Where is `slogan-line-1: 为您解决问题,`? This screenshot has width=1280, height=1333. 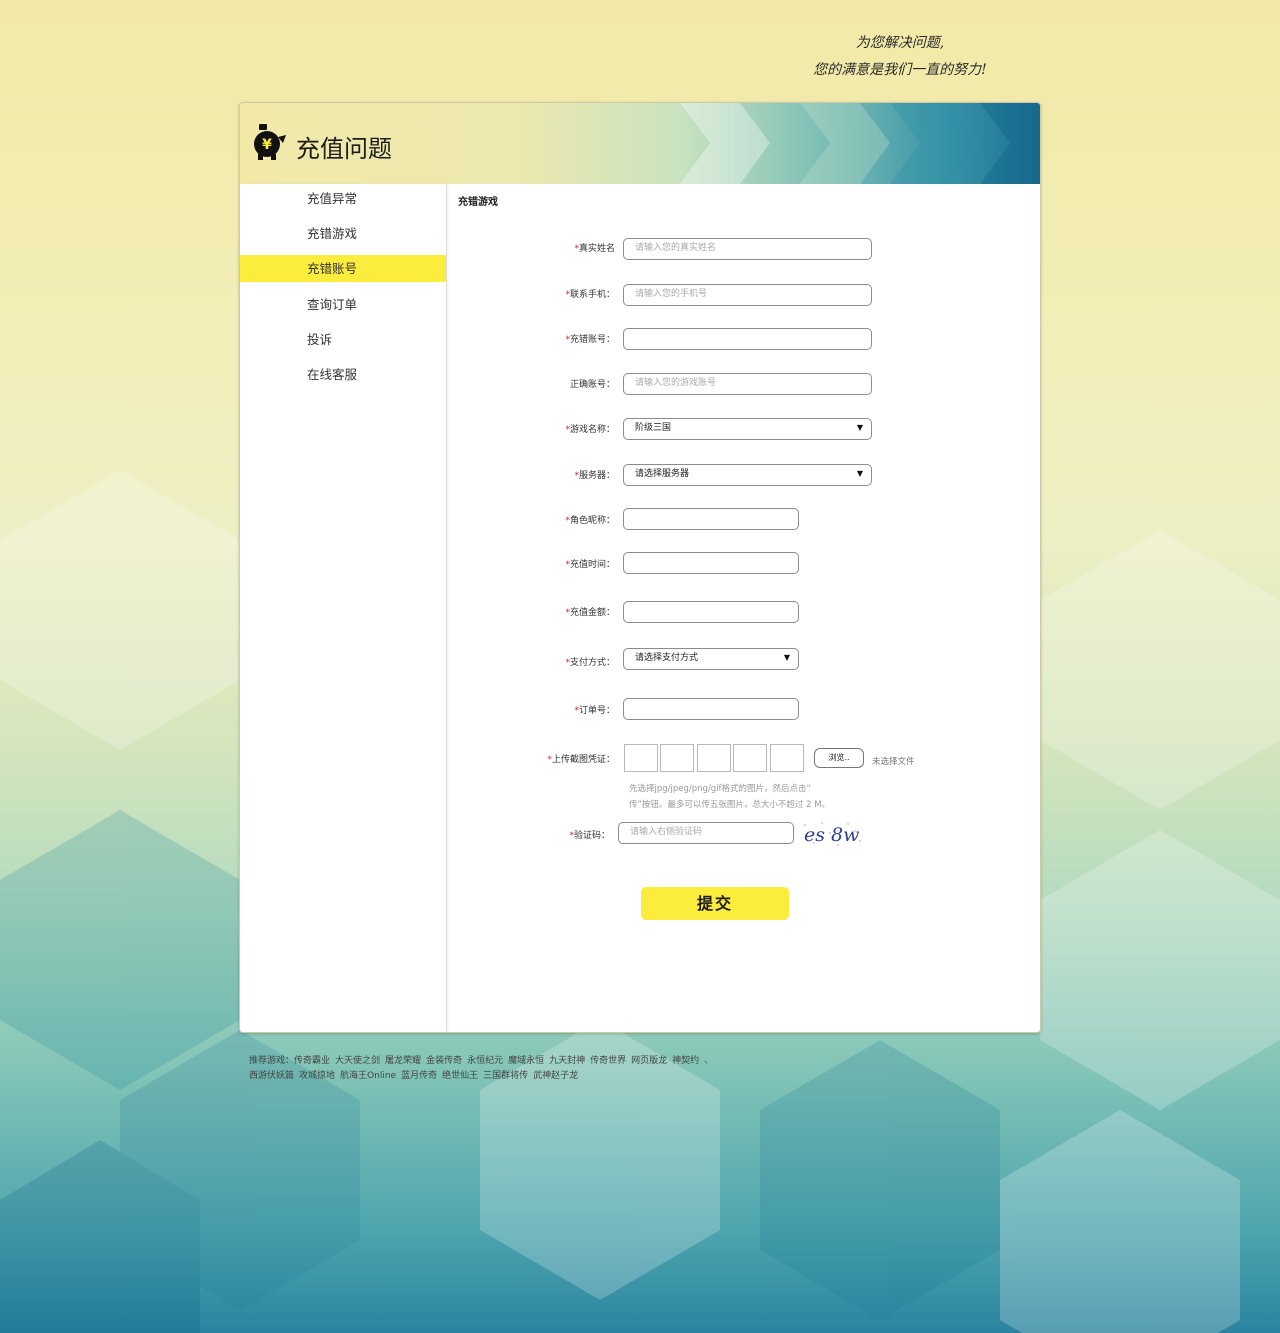 slogan-line-1: 为您解决问题, is located at coordinates (900, 43).